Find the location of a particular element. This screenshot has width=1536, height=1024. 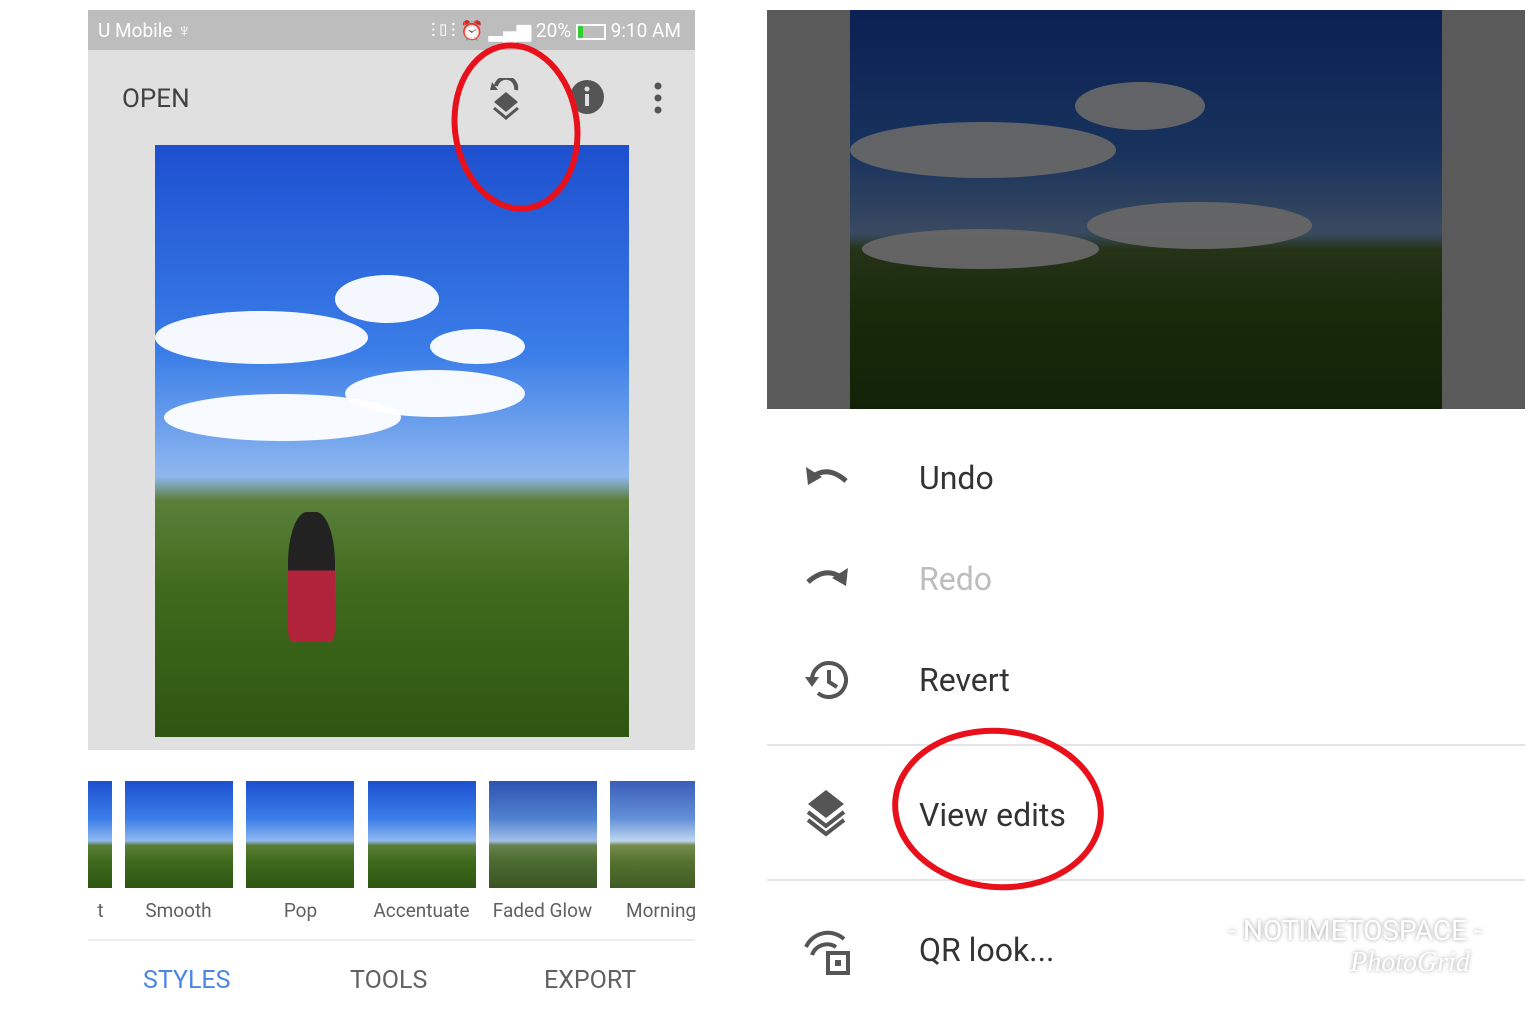

toolbar: OPEN is located at coordinates (391, 97).